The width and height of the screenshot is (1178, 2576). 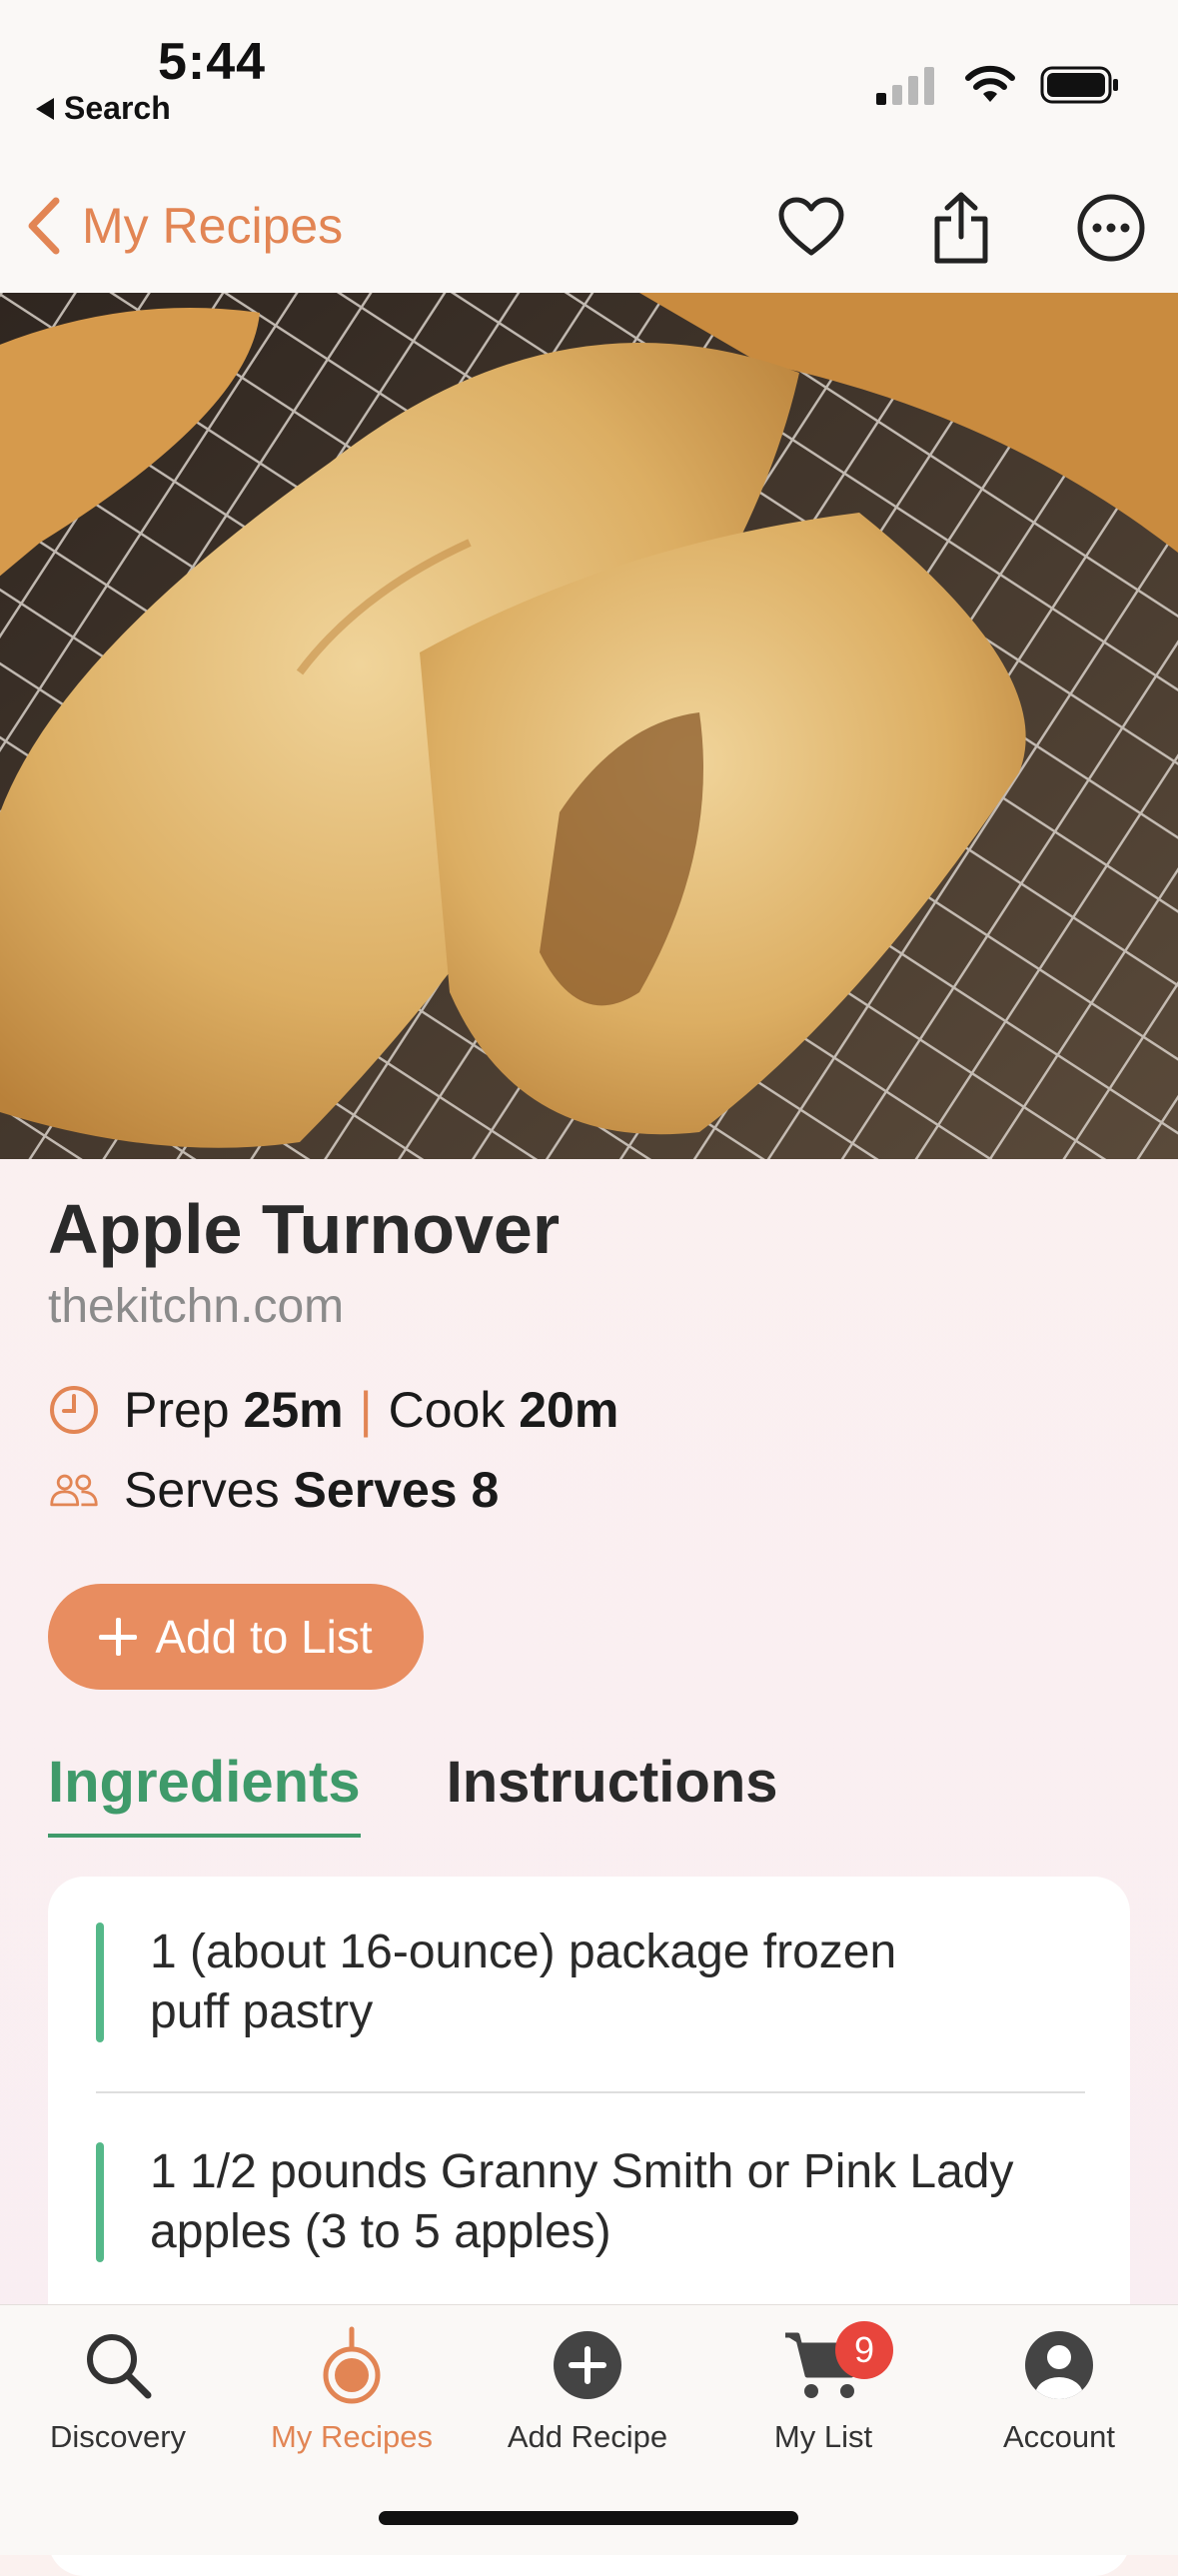 What do you see at coordinates (823, 2388) in the screenshot?
I see `tabbar-item-my-list: 9 My List` at bounding box center [823, 2388].